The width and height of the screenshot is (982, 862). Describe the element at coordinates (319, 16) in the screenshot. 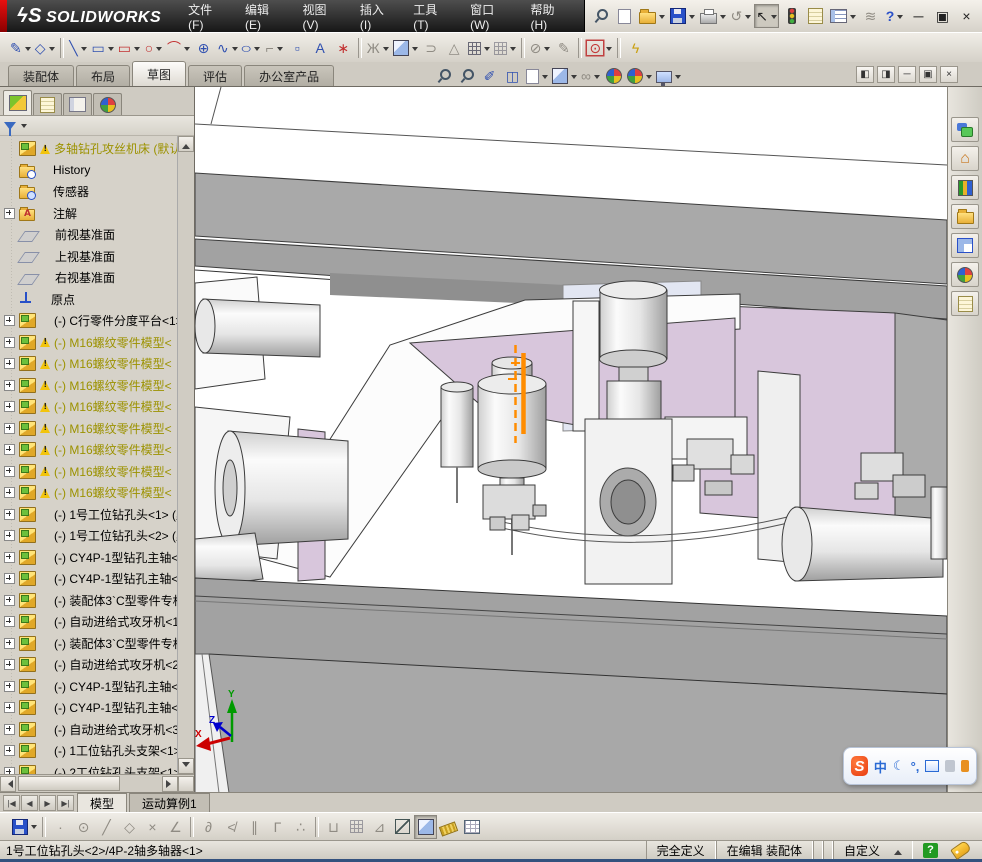

I see `menu-view: 视图(V)` at that location.